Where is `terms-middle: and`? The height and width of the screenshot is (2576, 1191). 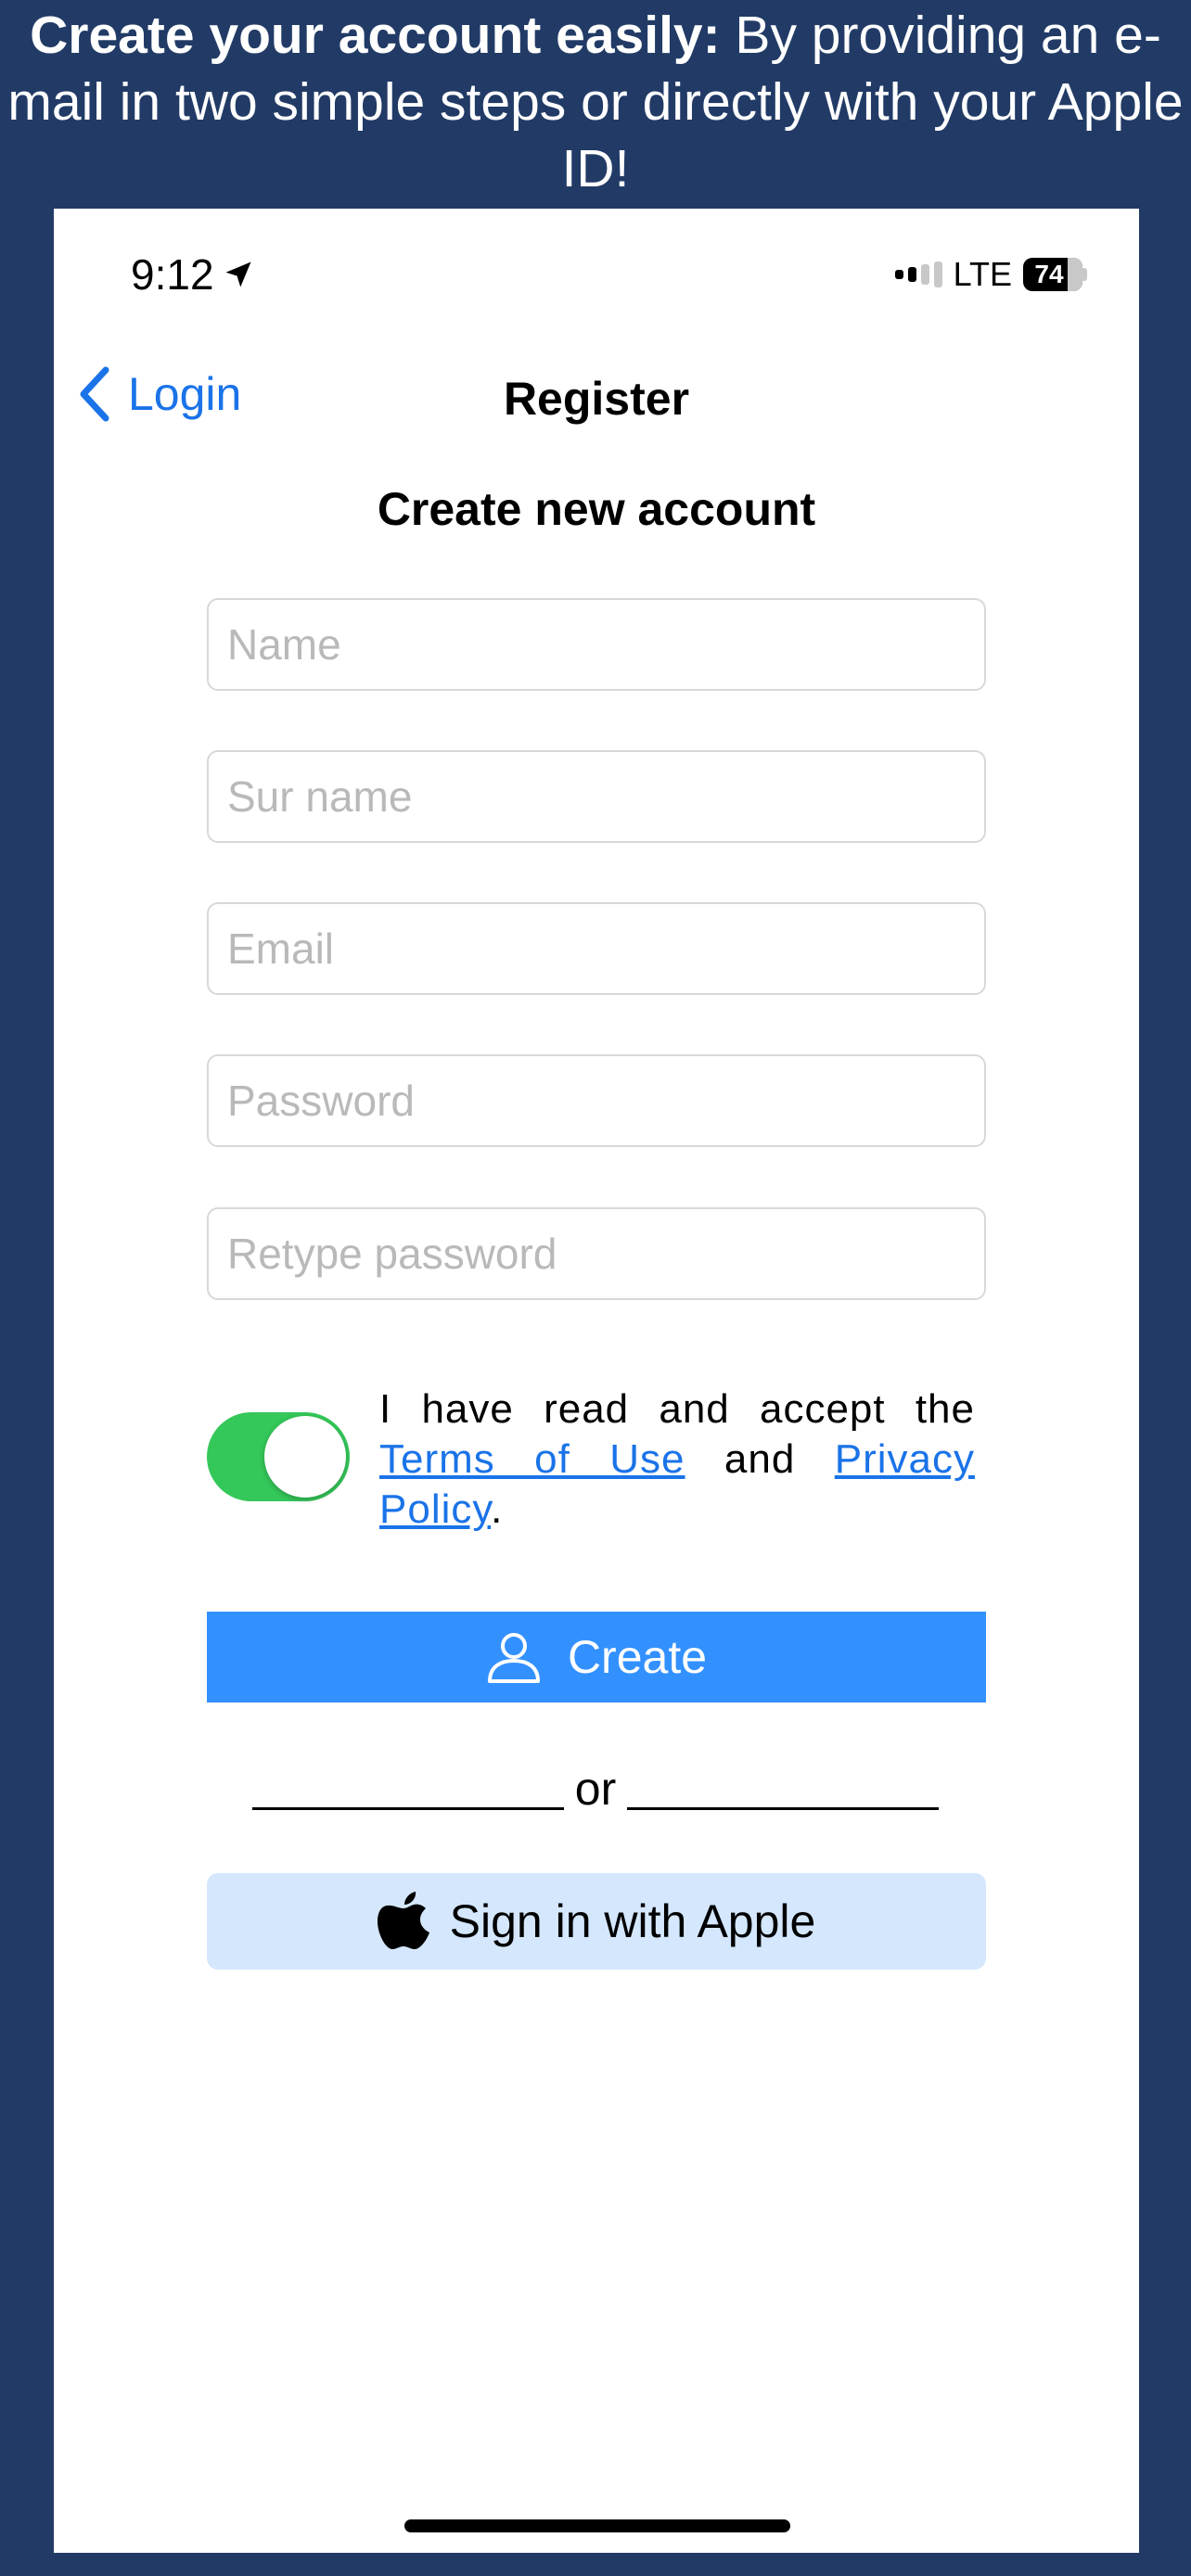 terms-middle: and is located at coordinates (760, 1459).